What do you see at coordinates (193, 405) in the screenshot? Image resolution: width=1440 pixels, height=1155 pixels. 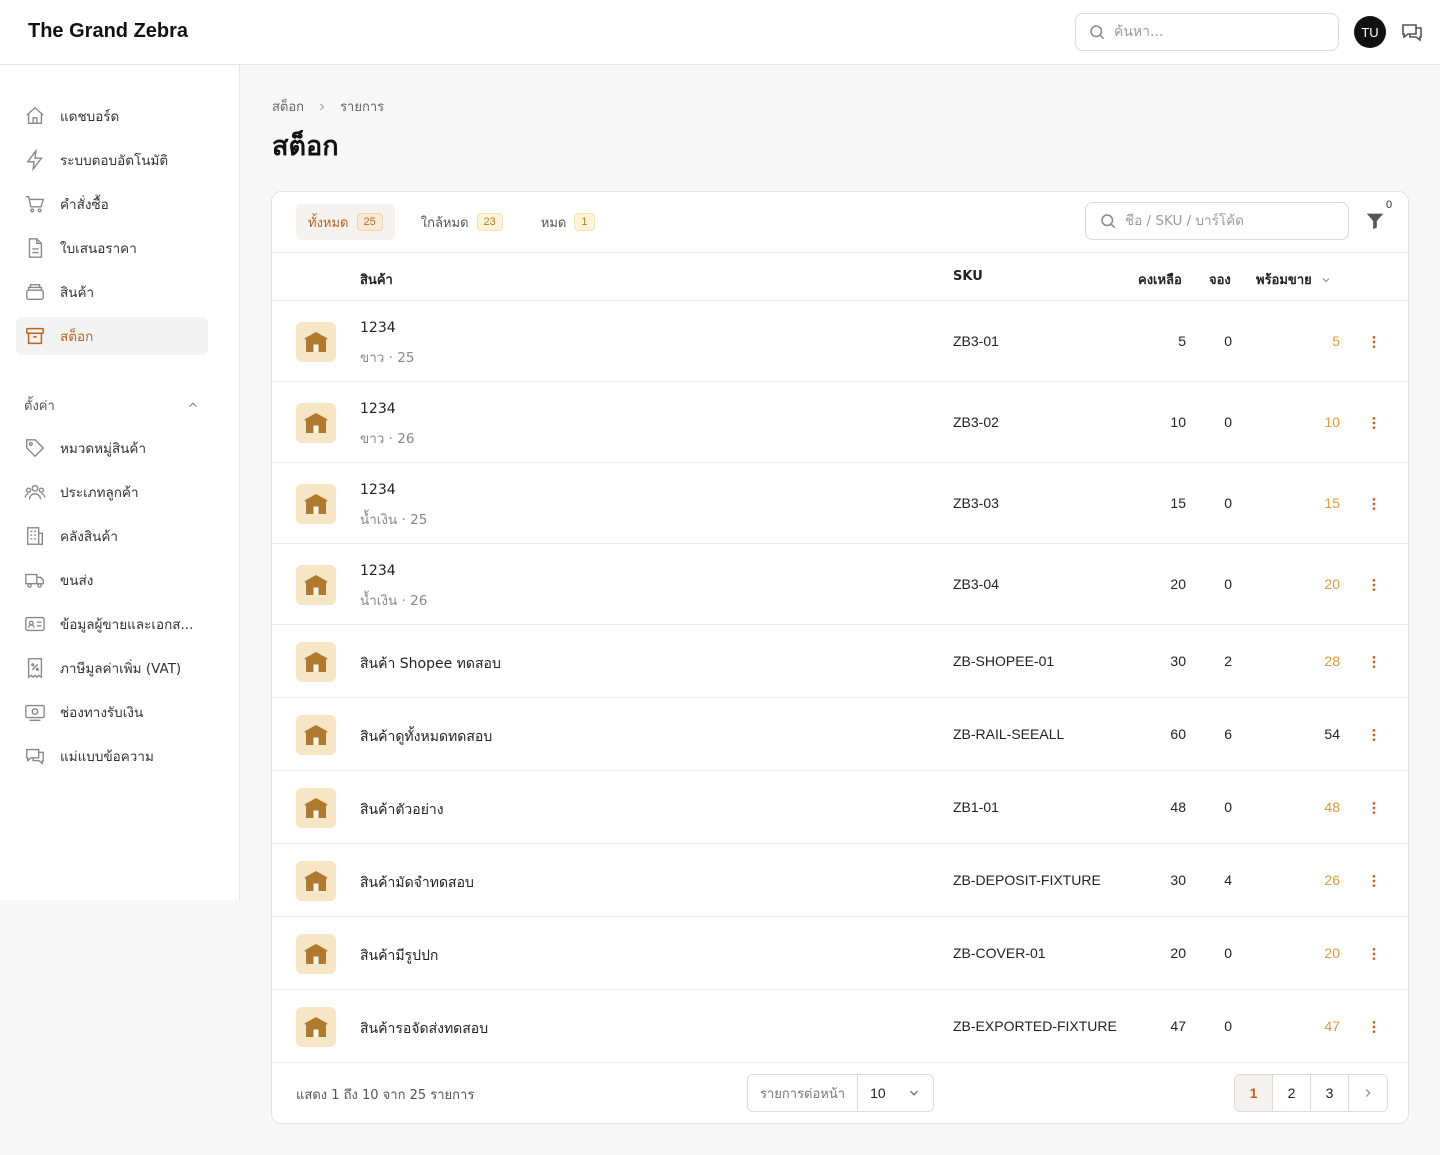 I see `chevron-up-icon` at bounding box center [193, 405].